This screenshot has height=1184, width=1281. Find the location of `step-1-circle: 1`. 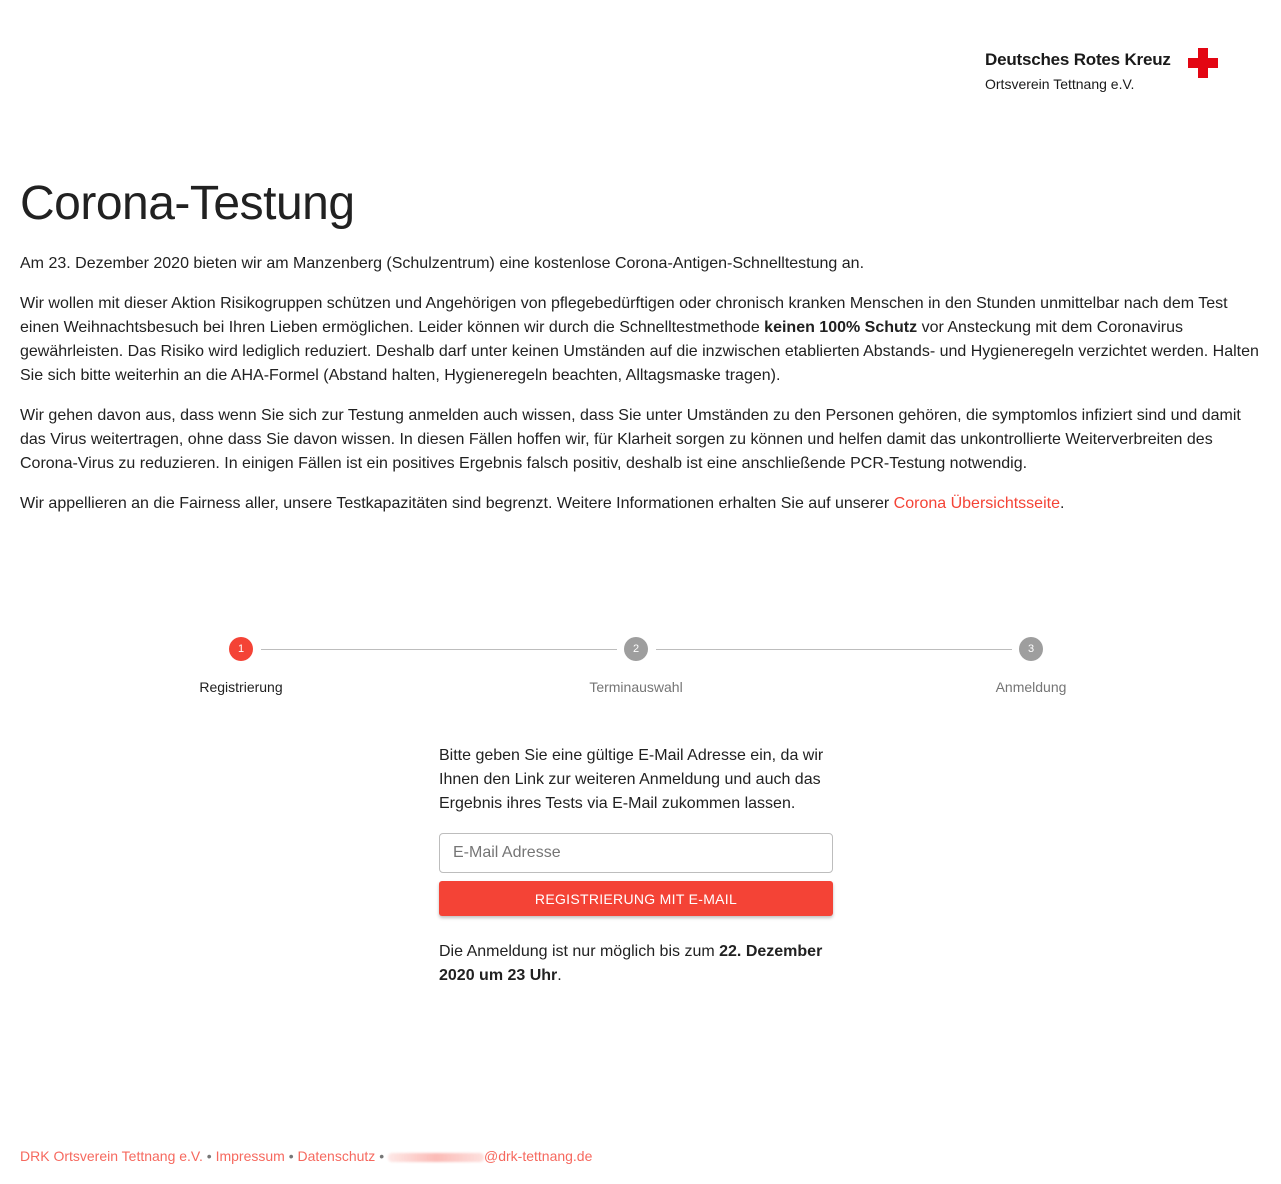

step-1-circle: 1 is located at coordinates (241, 649).